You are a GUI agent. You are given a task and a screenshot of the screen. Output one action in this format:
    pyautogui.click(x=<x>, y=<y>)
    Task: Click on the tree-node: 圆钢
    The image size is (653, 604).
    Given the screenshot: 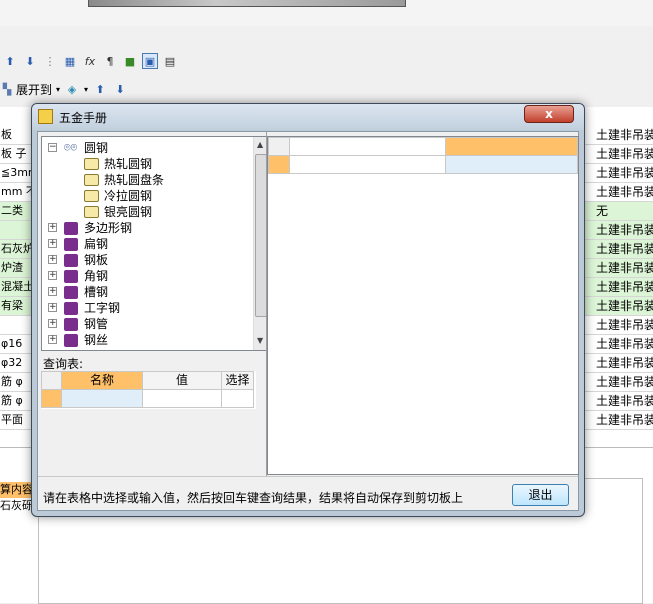 What is the action you would take?
    pyautogui.click(x=96, y=148)
    